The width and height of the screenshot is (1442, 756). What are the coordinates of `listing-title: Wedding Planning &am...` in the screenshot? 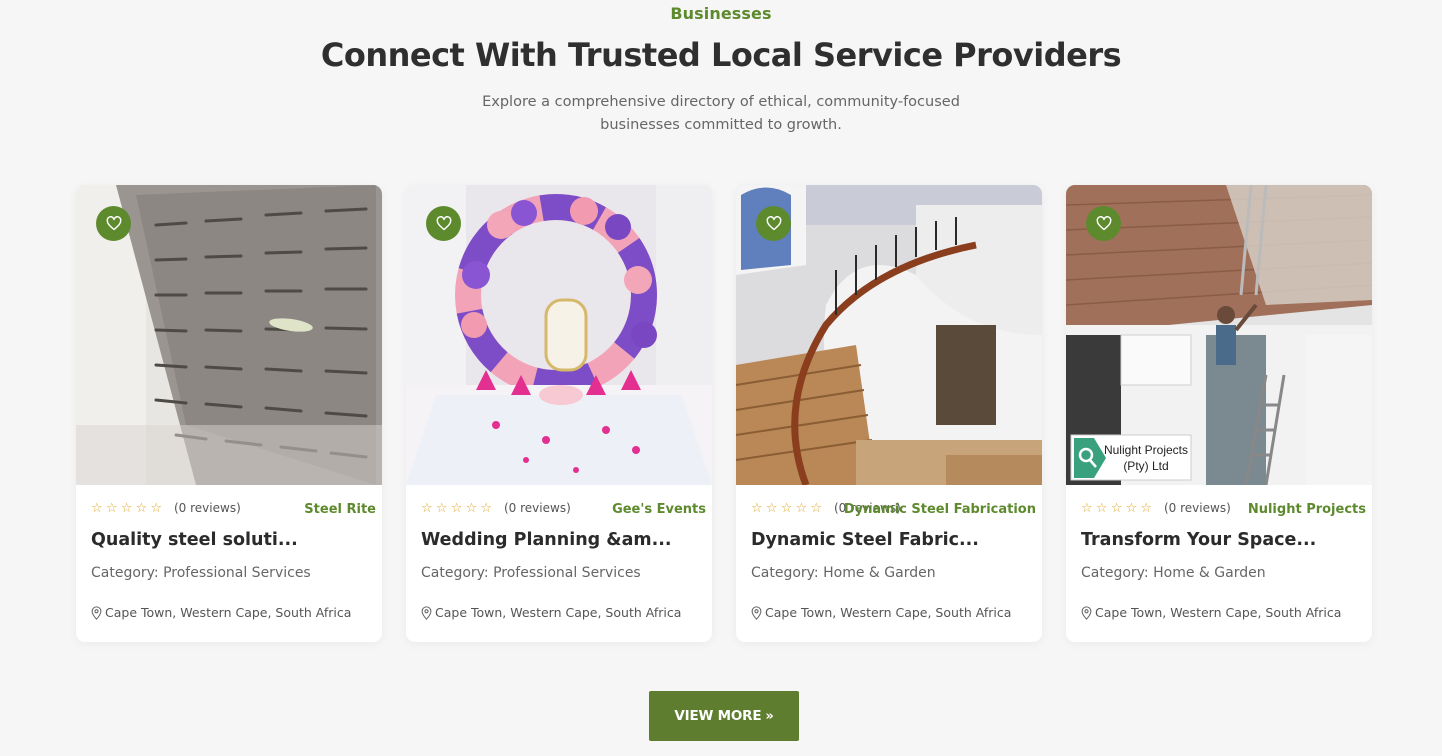 It's located at (546, 540).